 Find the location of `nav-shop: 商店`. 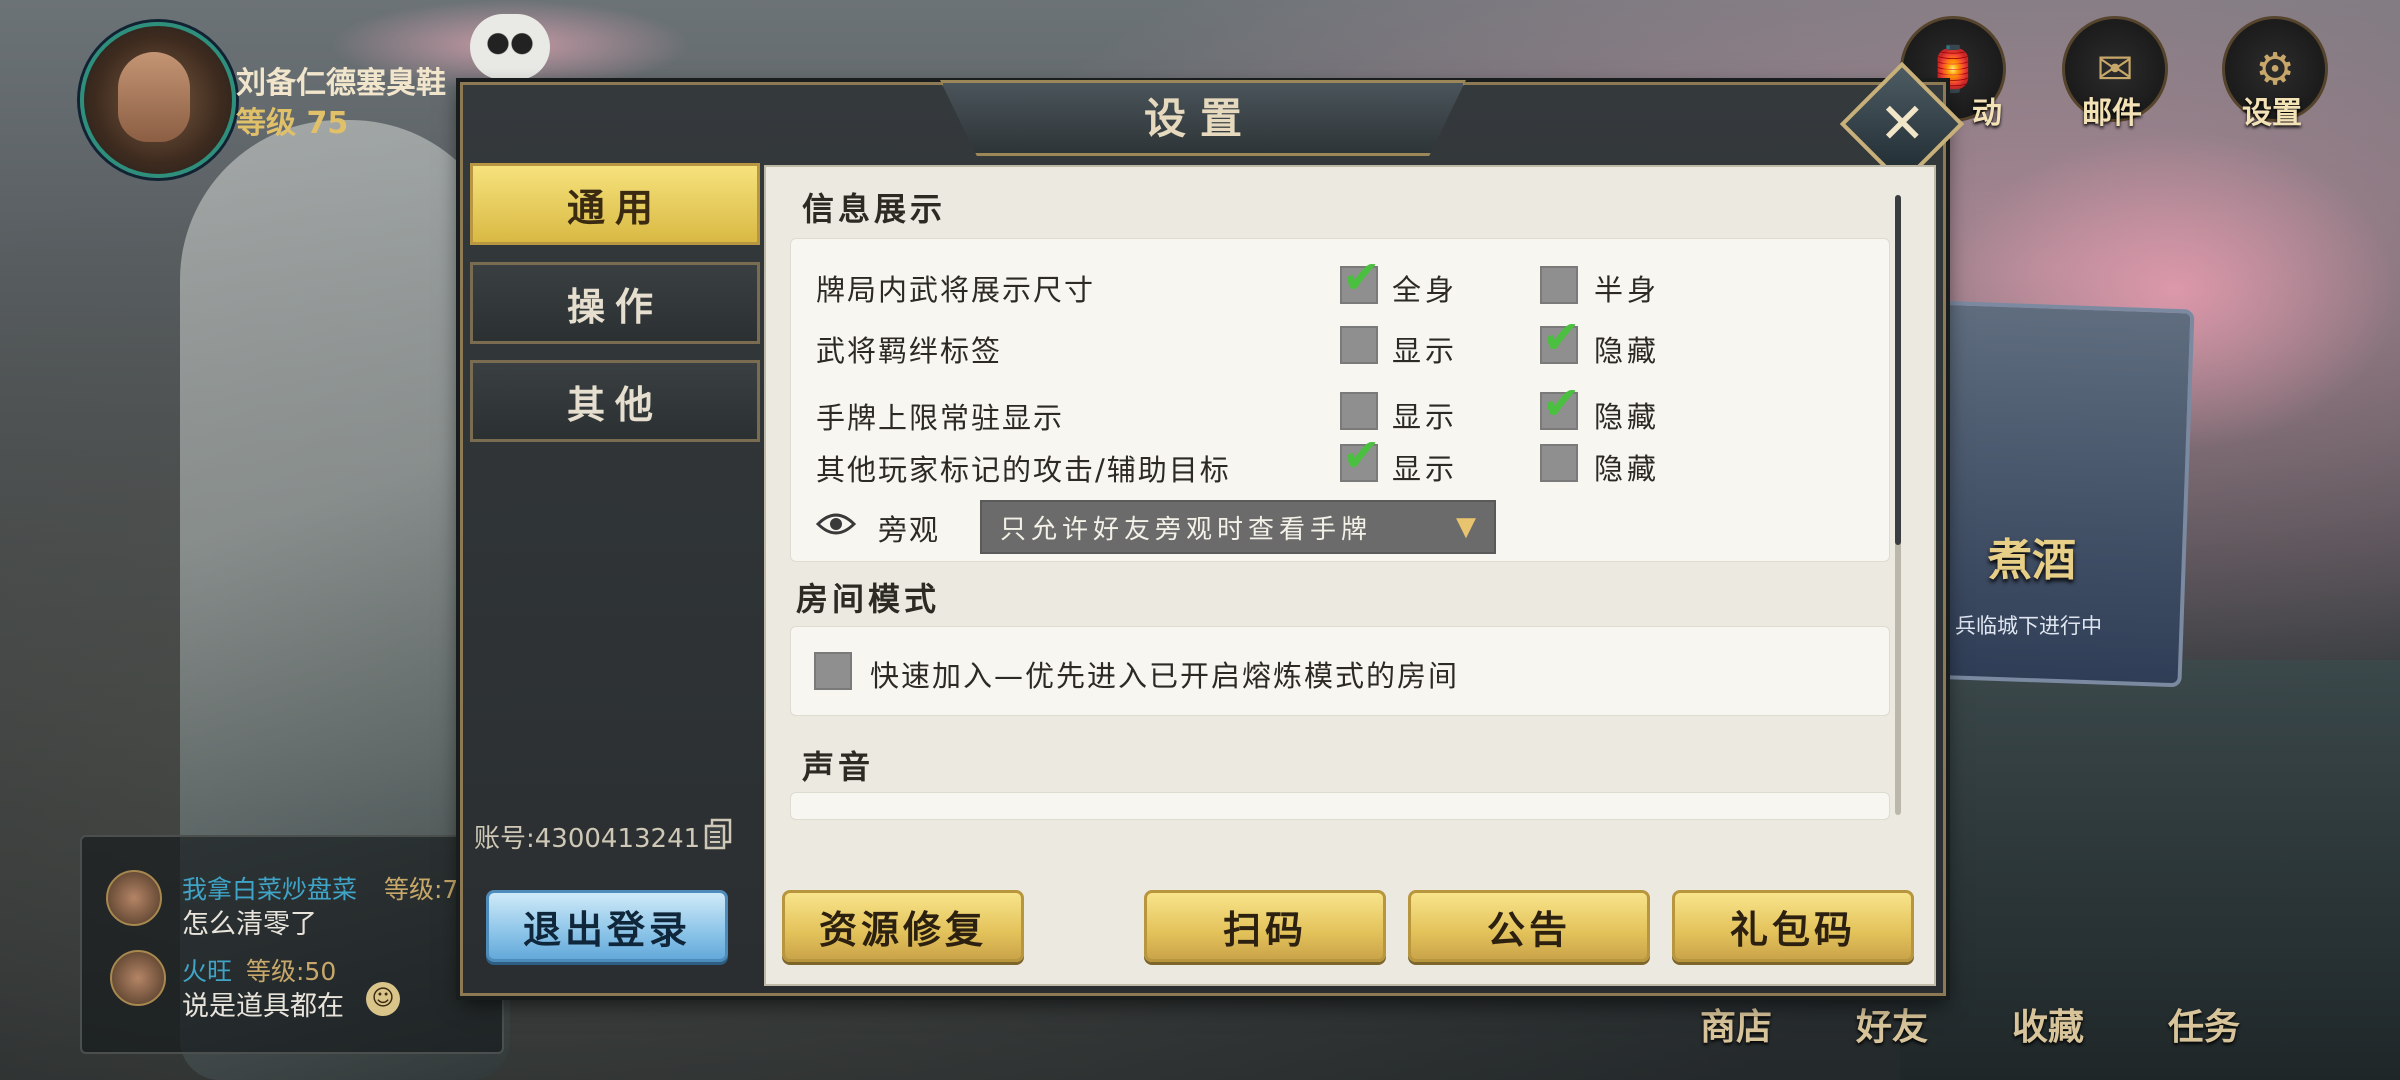

nav-shop: 商店 is located at coordinates (1736, 1024).